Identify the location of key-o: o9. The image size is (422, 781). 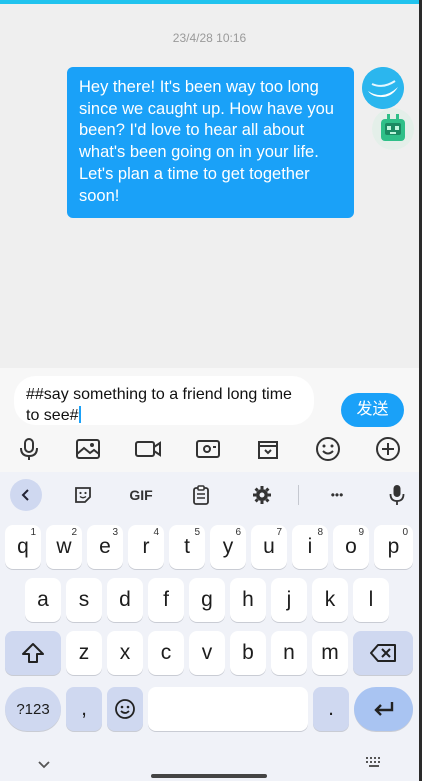
(351, 547).